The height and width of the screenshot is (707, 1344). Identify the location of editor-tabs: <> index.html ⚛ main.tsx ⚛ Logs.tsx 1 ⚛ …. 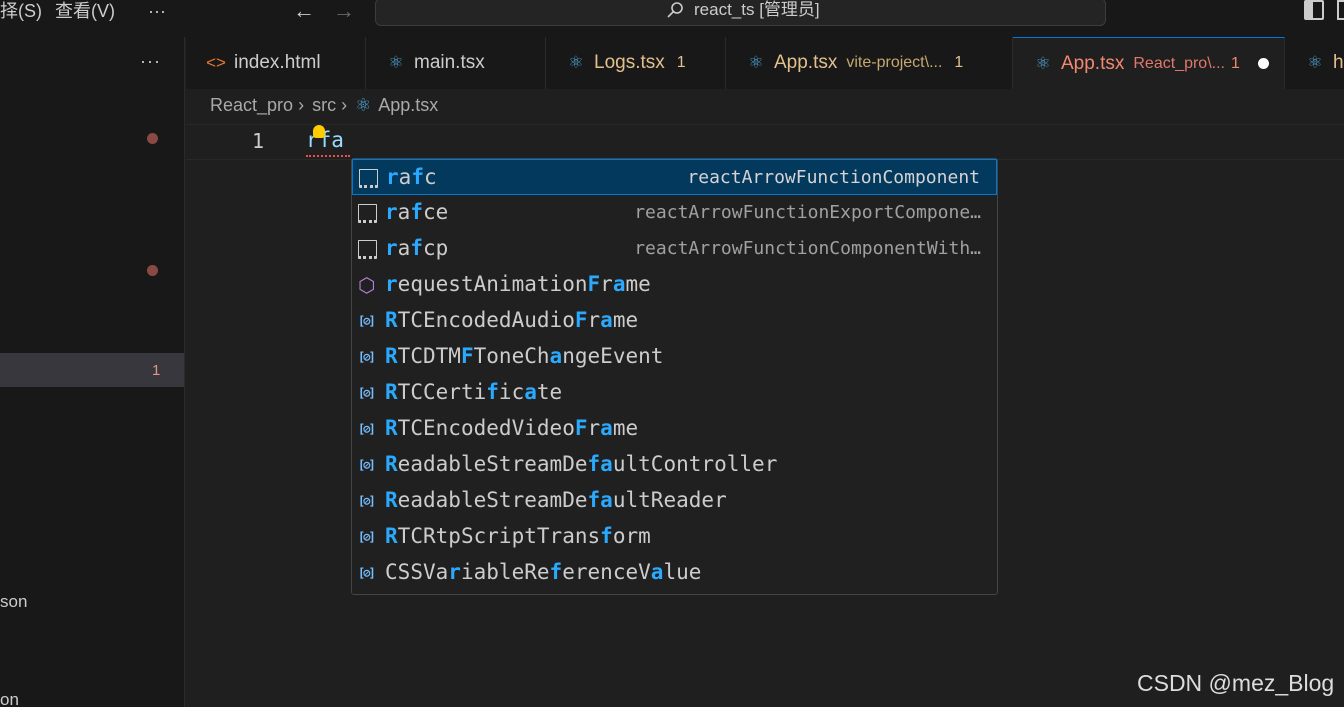
(765, 63).